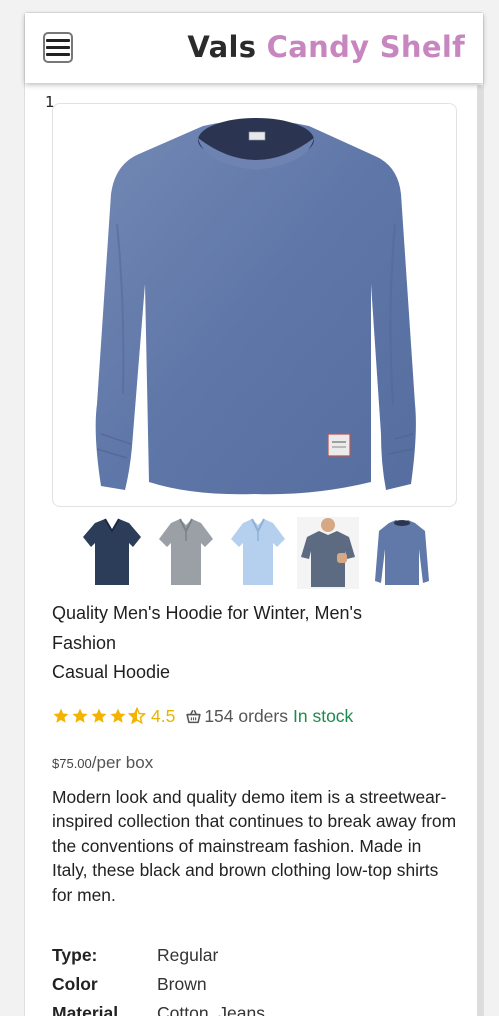  Describe the element at coordinates (222, 47) in the screenshot. I see `brand-name-primary: Vals` at that location.